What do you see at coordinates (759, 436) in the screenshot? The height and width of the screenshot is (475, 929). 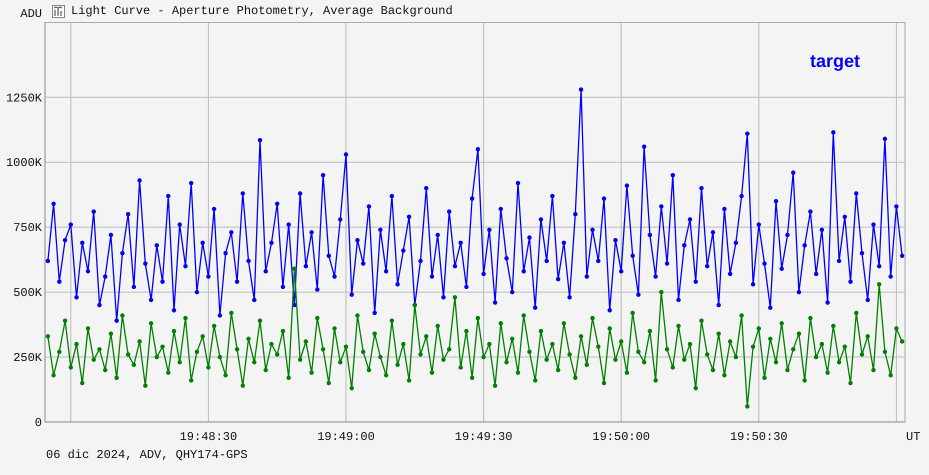 I see `x-tick-label: 19:50:30` at bounding box center [759, 436].